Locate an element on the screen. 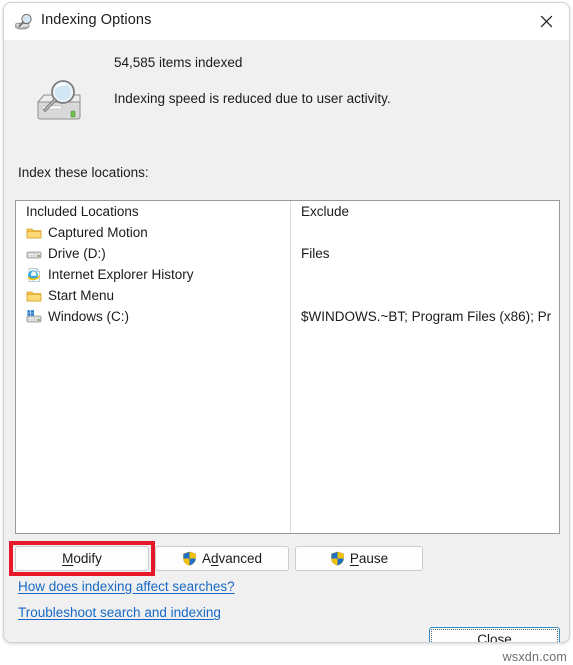 Image resolution: width=573 pixels, height=665 pixels. column-divider is located at coordinates (290, 367).